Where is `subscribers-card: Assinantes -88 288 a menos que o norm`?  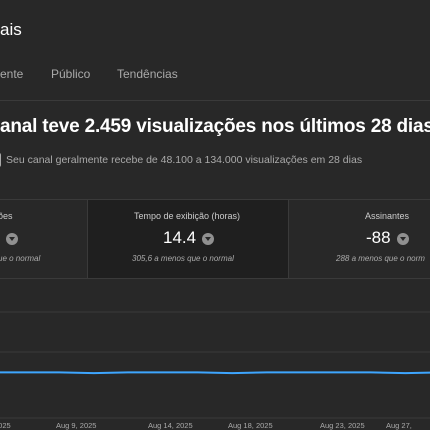
subscribers-card: Assinantes -88 288 a menos que o norm is located at coordinates (359, 239).